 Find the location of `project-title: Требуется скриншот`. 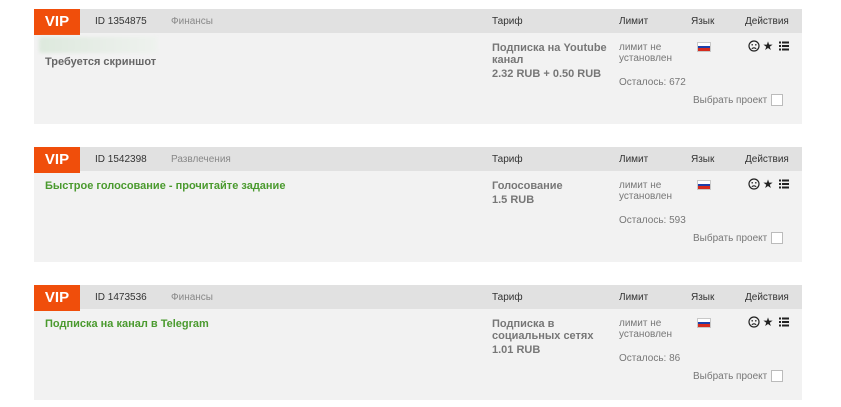

project-title: Требуется скриншот is located at coordinates (100, 62).